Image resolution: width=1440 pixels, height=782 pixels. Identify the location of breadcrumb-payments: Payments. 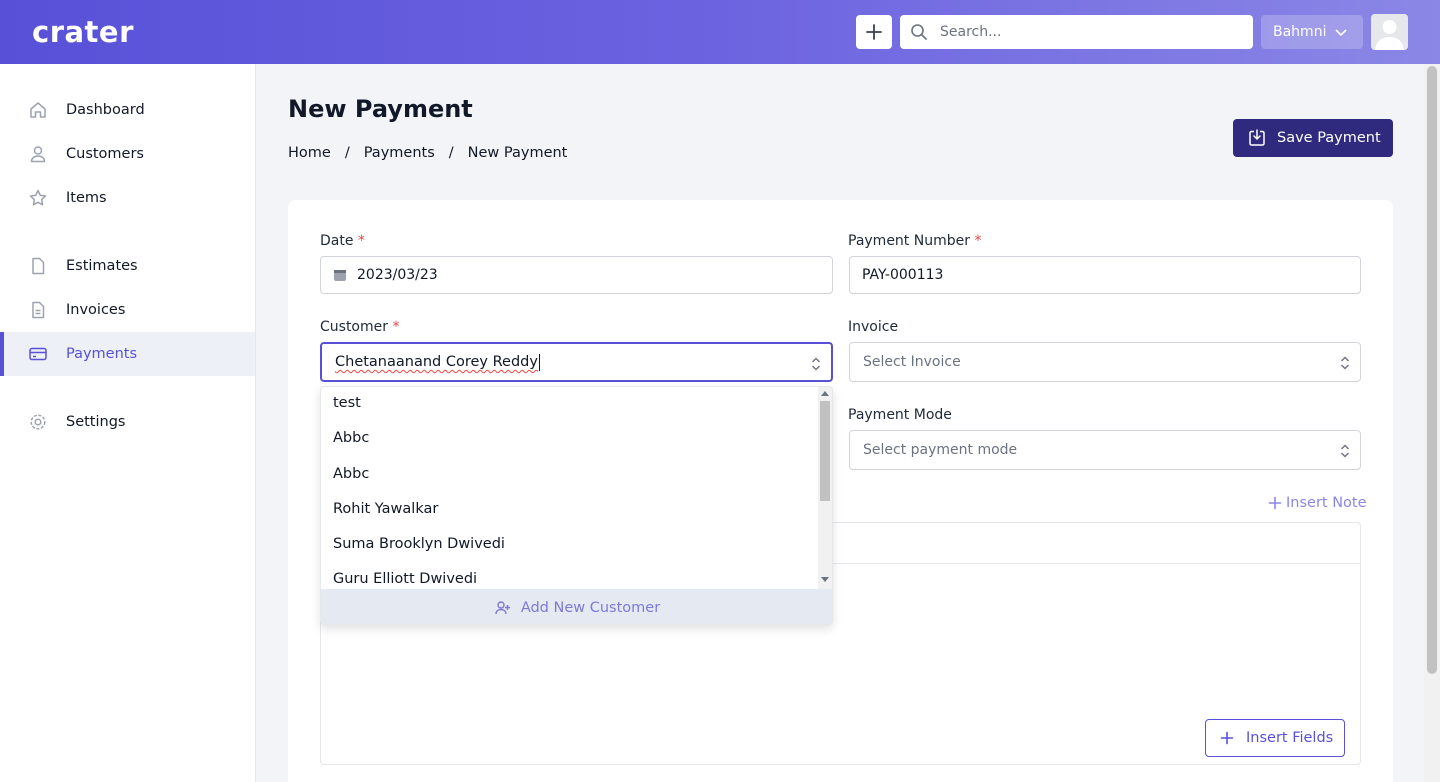
(399, 153).